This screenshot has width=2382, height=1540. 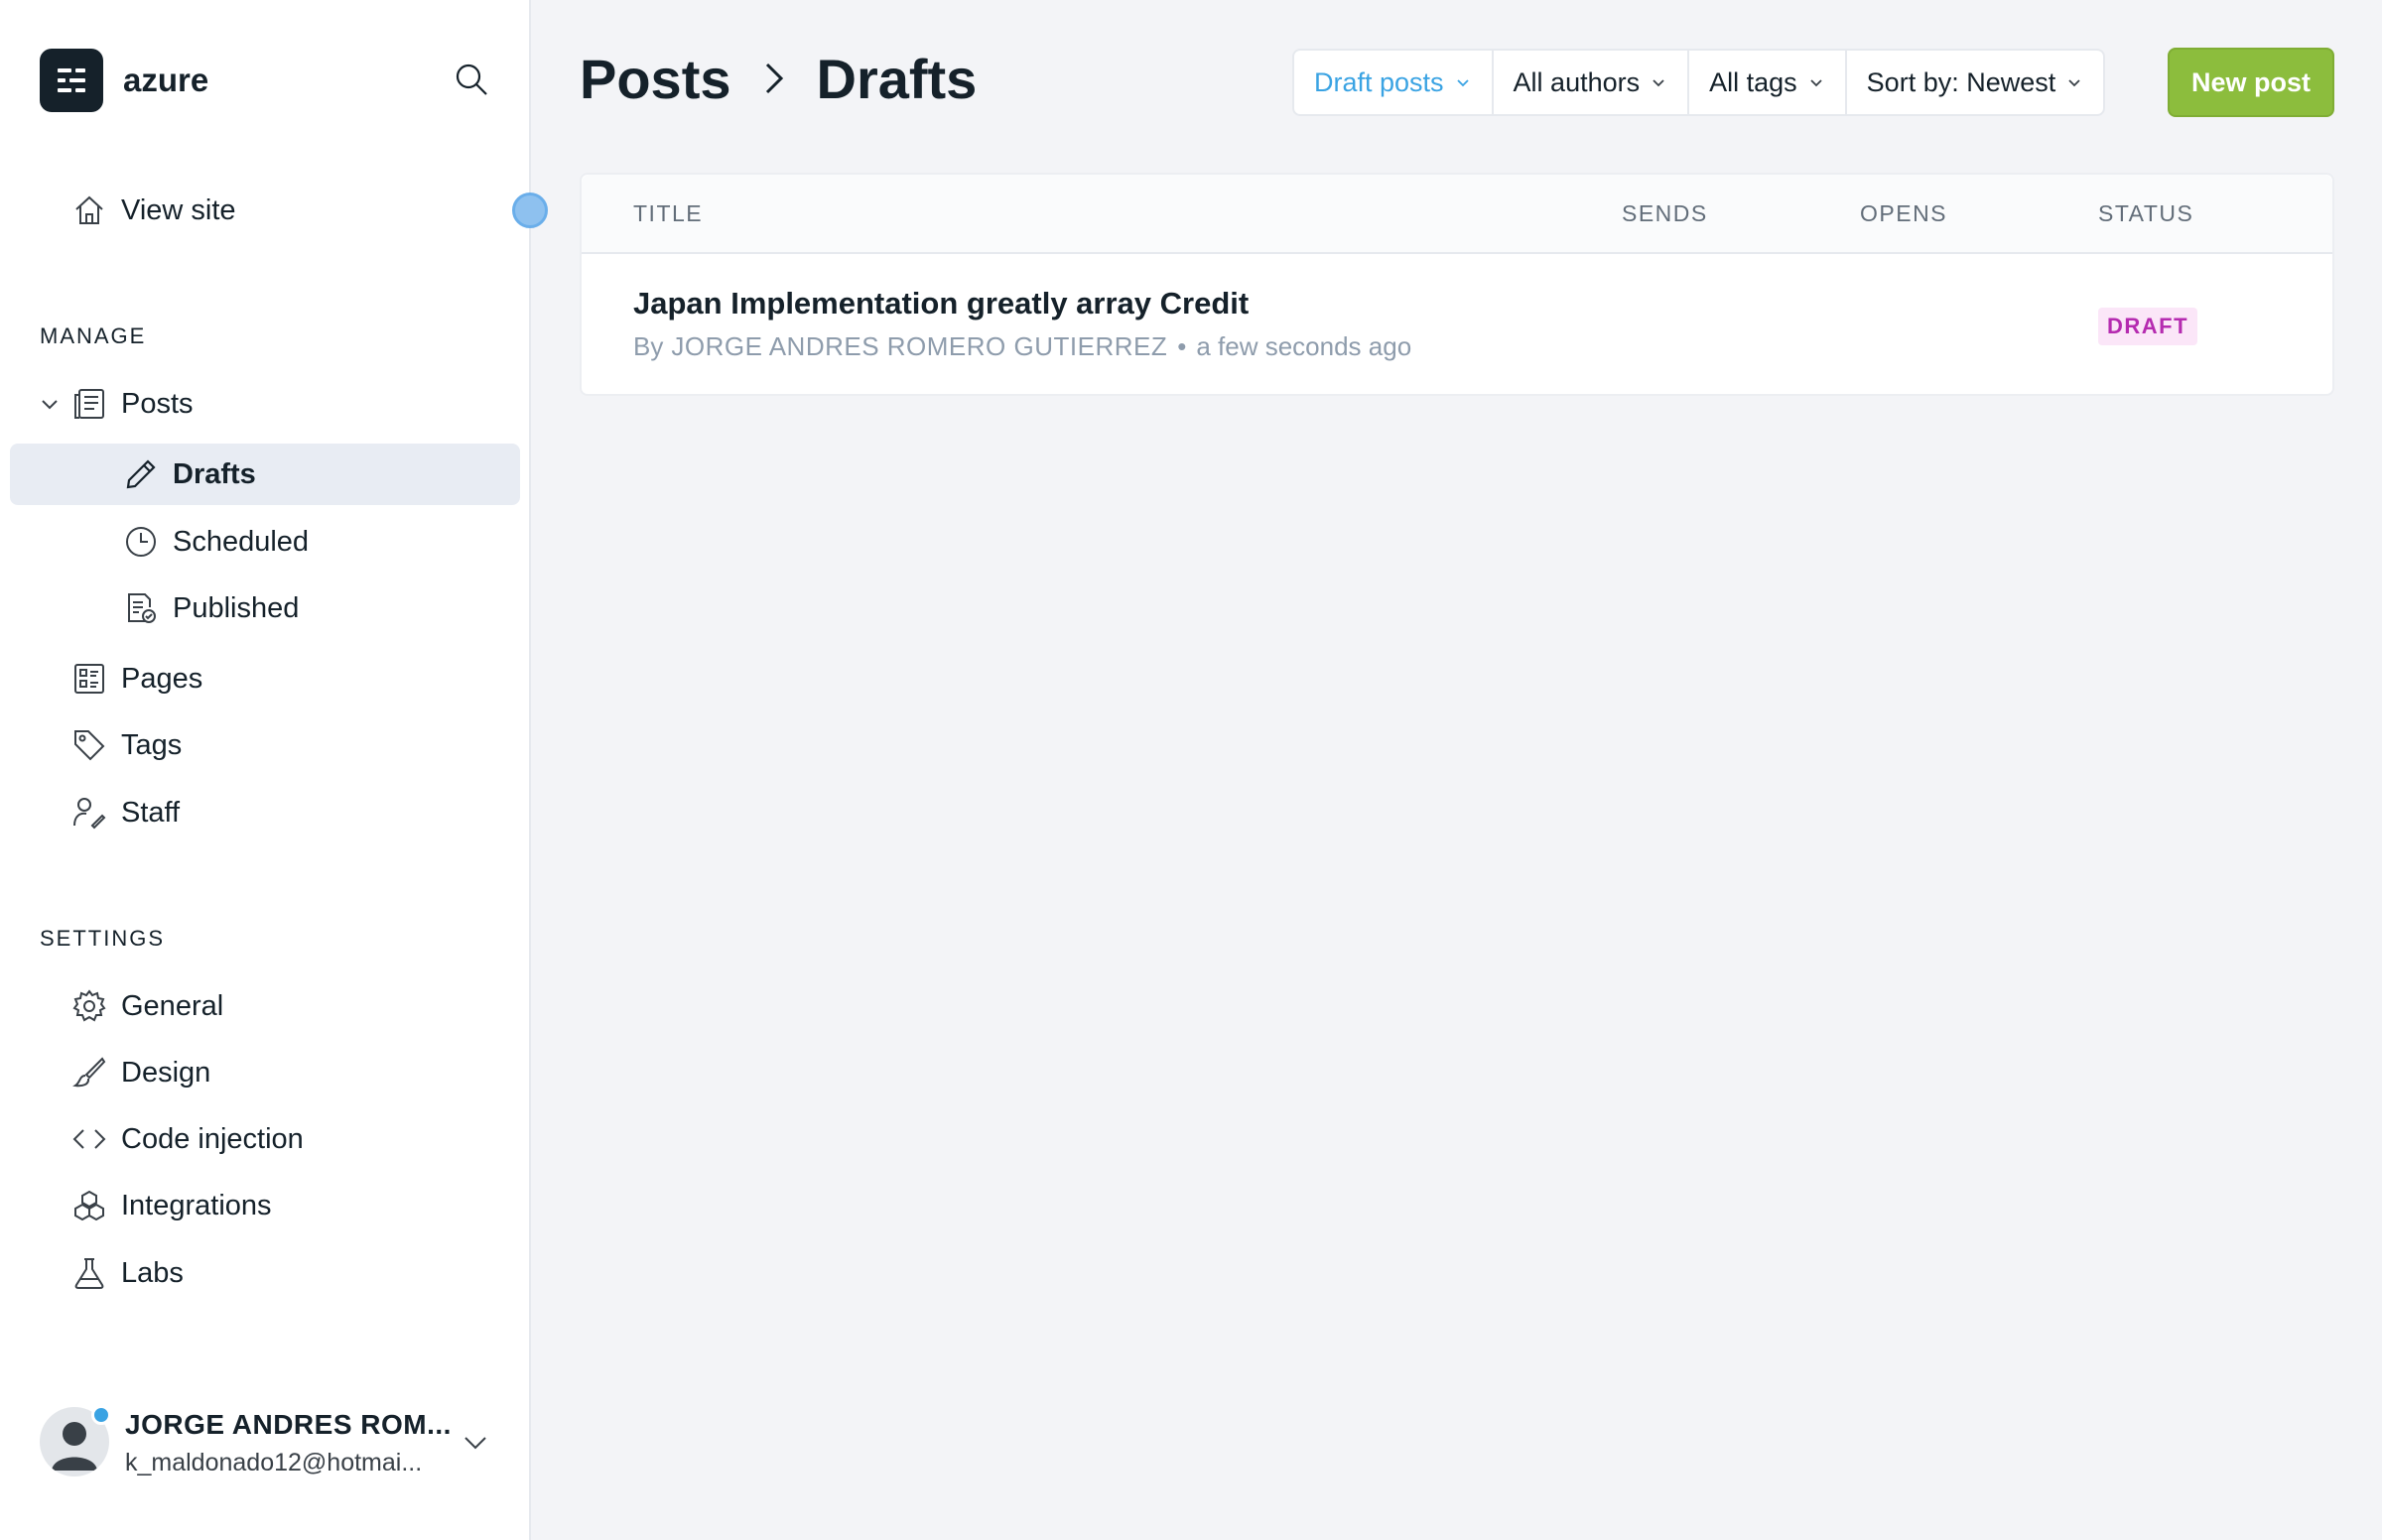 I want to click on pencil-icon, so click(x=141, y=474).